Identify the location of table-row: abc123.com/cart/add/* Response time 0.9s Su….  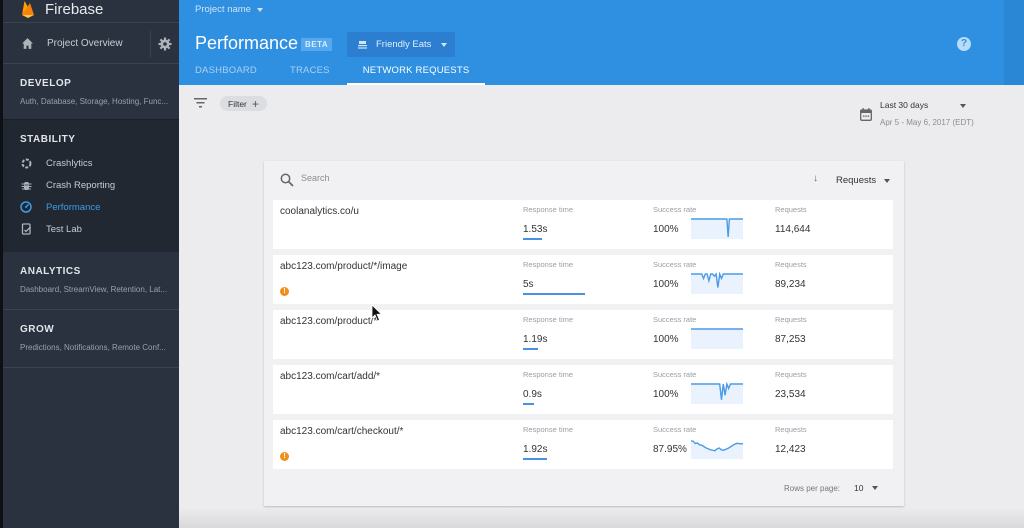
(583, 389).